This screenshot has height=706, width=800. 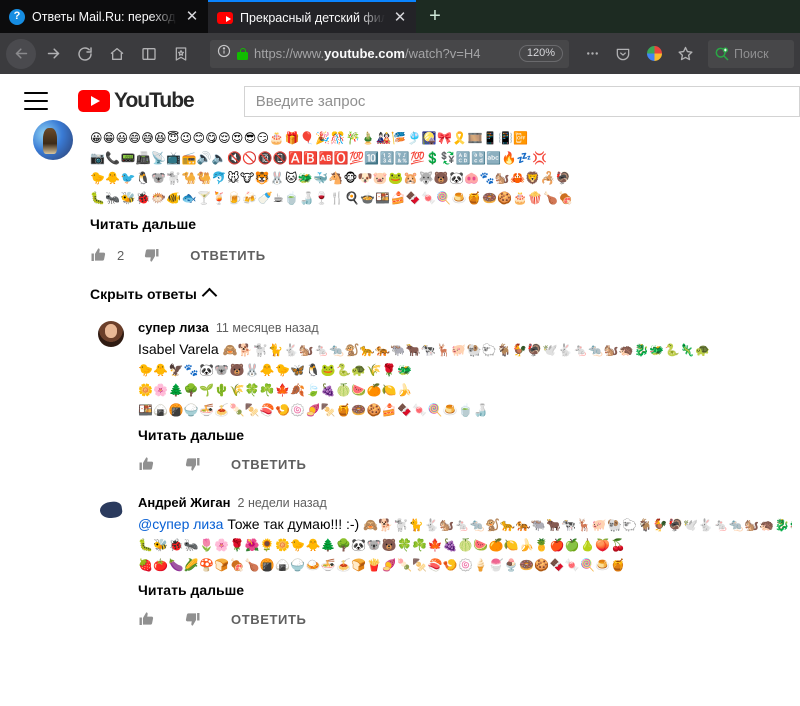 What do you see at coordinates (465, 464) in the screenshot?
I see `reply-actions: ОТВЕТИТЬ` at bounding box center [465, 464].